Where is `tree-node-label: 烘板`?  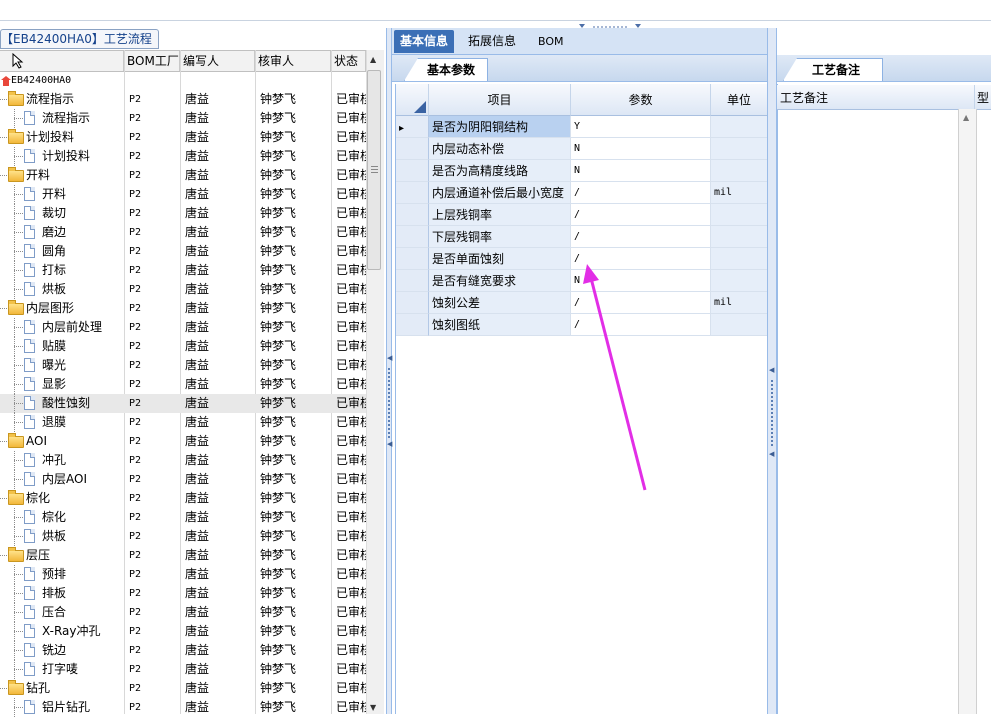
tree-node-label: 烘板 is located at coordinates (54, 536).